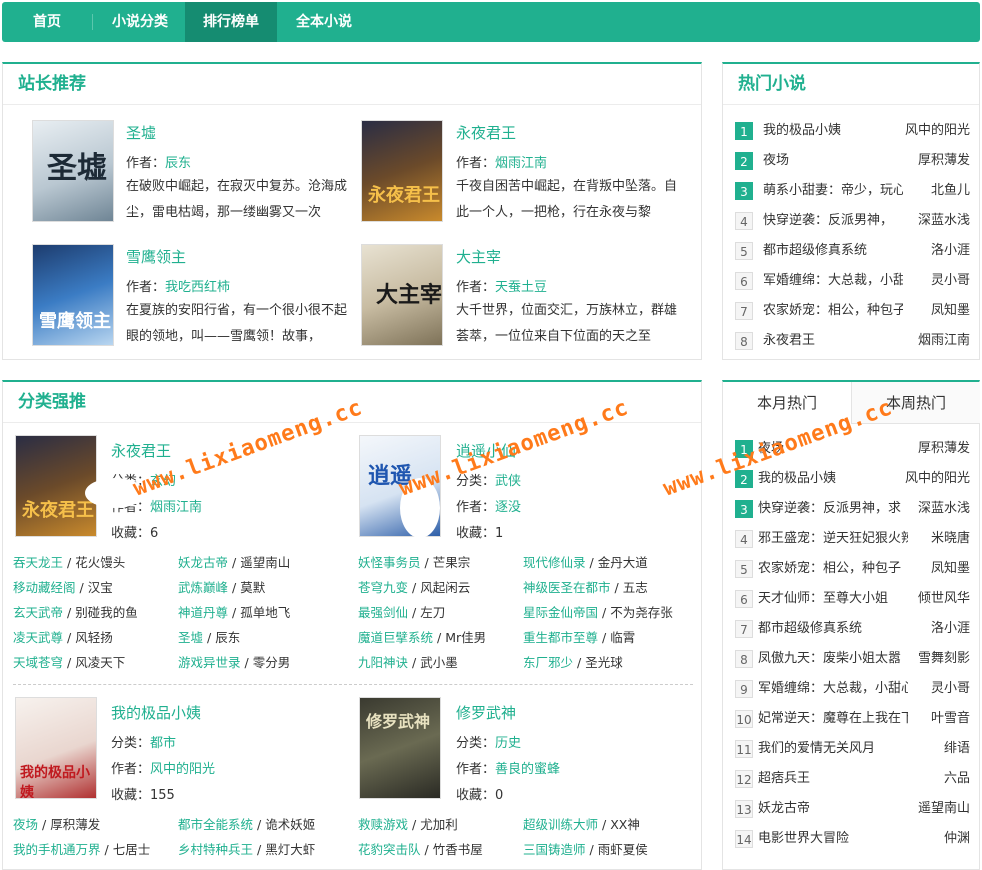 This screenshot has height=870, width=982. I want to click on ranking-row: 9 军婚缠绵：大总裁，小甜心 灵小哥, so click(851, 689).